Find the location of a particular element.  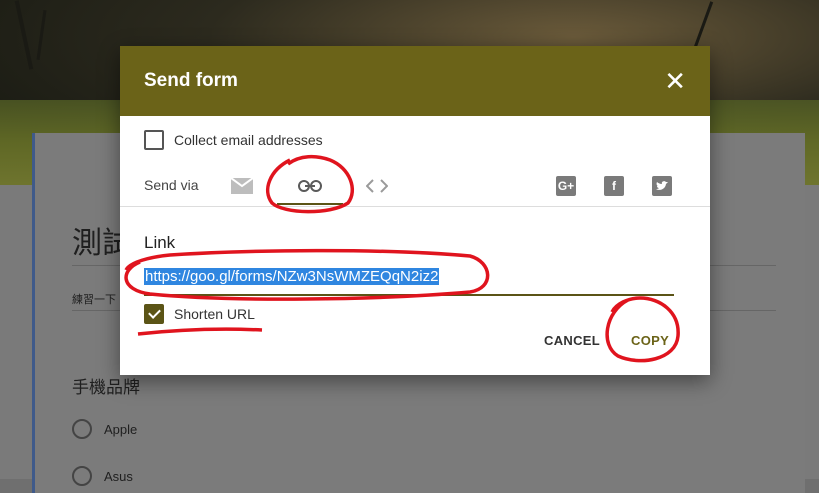

shorten-url-label: Shorten URL is located at coordinates (214, 314).